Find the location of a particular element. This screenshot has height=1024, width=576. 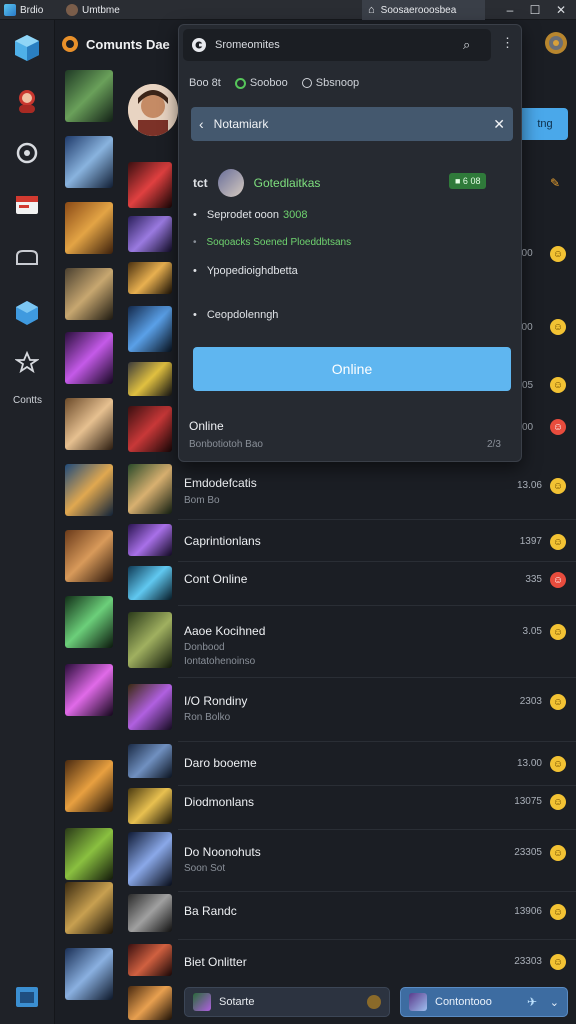

search-icon: ⌕ is located at coordinates (466, 45).